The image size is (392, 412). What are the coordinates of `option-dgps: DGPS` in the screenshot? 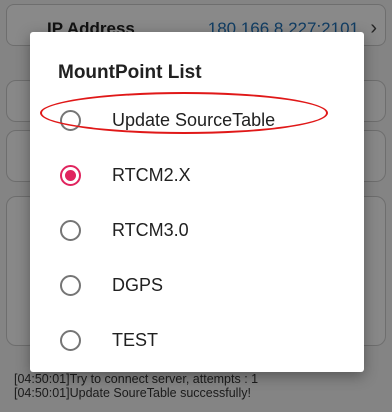 It's located at (197, 285).